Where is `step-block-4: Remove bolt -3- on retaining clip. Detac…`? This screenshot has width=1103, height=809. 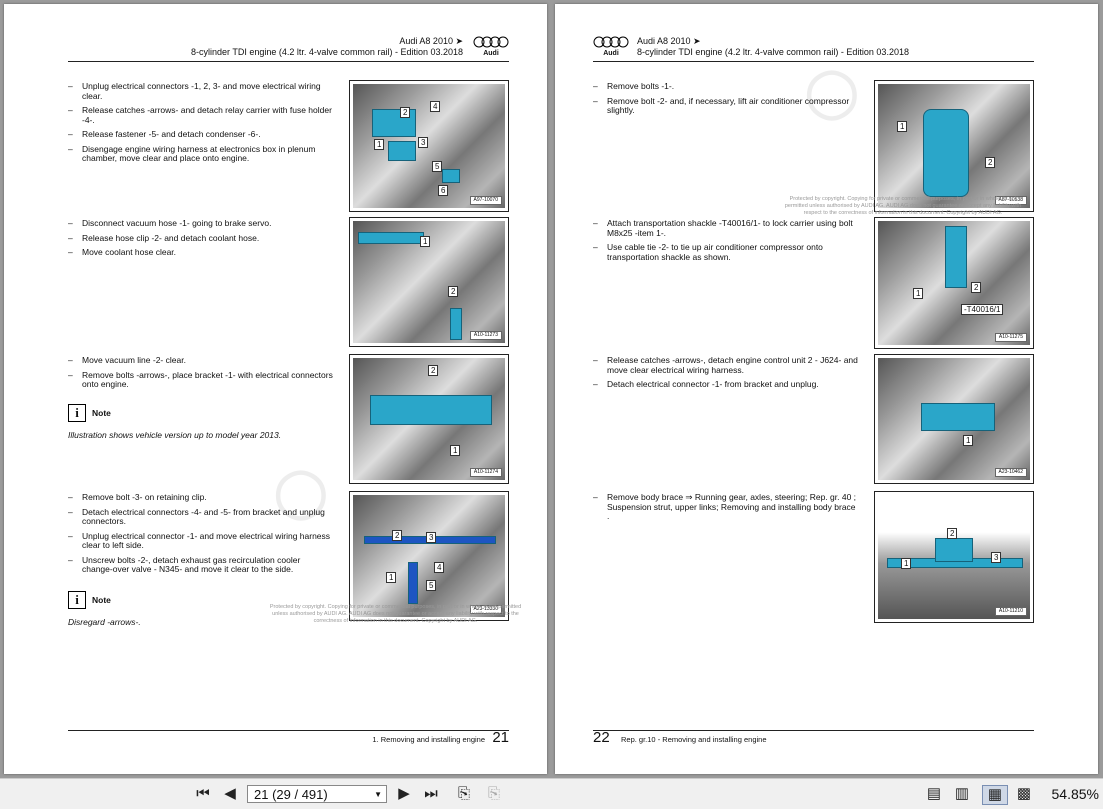
step-block-4: Remove bolt -3- on retaining clip. Detac… is located at coordinates (200, 536).